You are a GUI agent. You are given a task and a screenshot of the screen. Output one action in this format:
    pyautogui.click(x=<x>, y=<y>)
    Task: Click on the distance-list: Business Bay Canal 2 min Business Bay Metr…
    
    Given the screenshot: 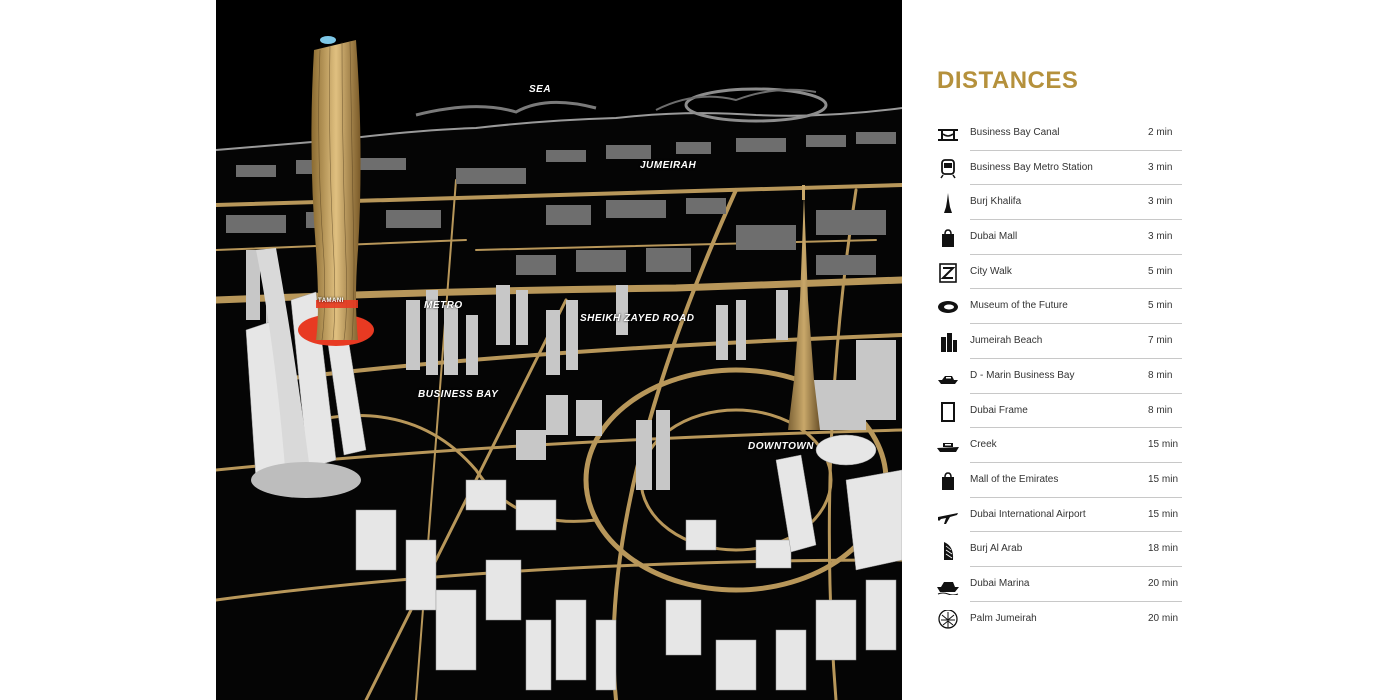 What is the action you would take?
    pyautogui.click(x=1059, y=376)
    